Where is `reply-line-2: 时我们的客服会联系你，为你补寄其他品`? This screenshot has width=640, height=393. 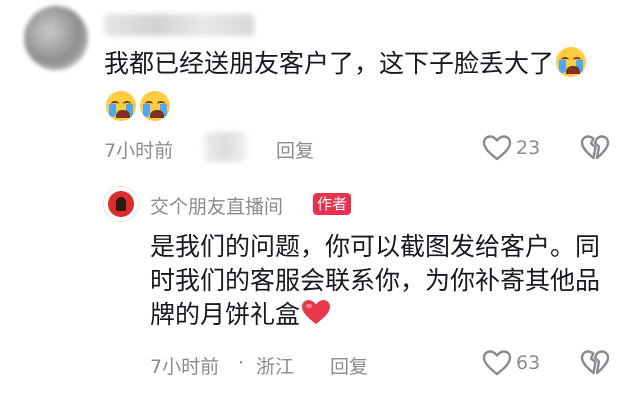 reply-line-2: 时我们的客服会联系你，为你补寄其他品 is located at coordinates (375, 280).